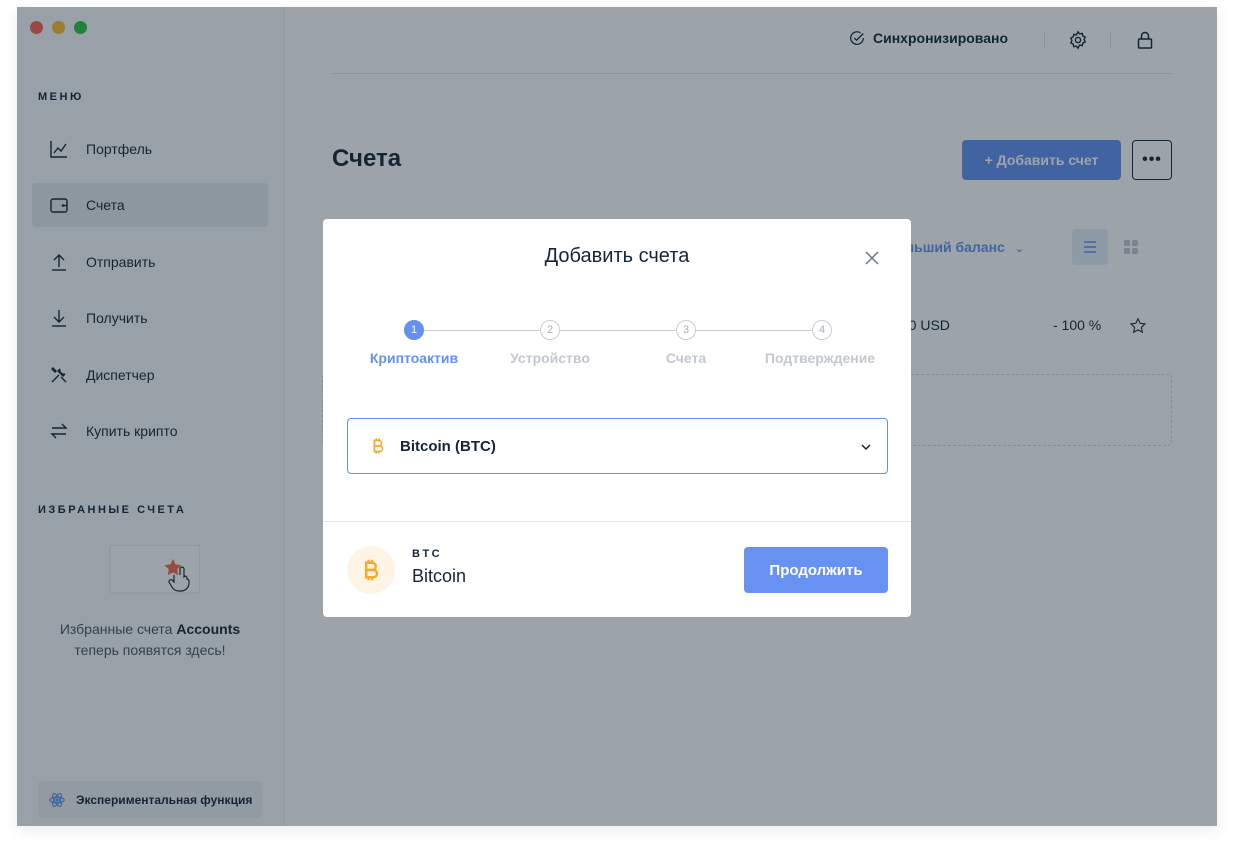 This screenshot has width=1234, height=853. What do you see at coordinates (816, 570) in the screenshot?
I see `continue-button: Продолжить` at bounding box center [816, 570].